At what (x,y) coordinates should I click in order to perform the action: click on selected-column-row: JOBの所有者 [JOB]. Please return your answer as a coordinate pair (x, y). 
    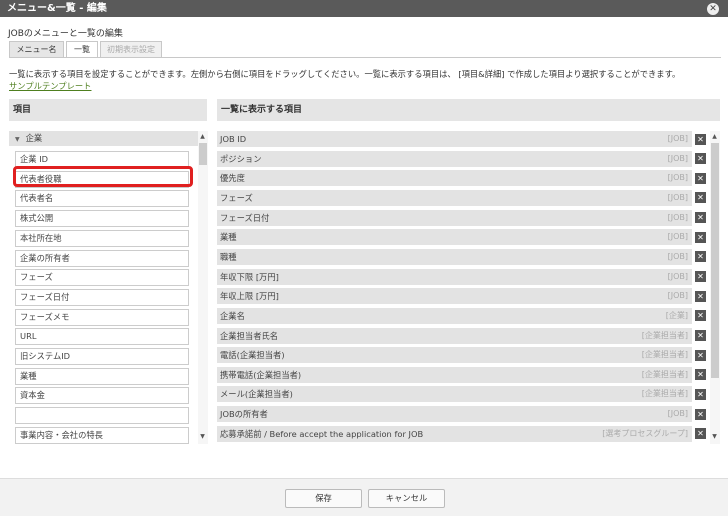
    Looking at the image, I should click on (454, 414).